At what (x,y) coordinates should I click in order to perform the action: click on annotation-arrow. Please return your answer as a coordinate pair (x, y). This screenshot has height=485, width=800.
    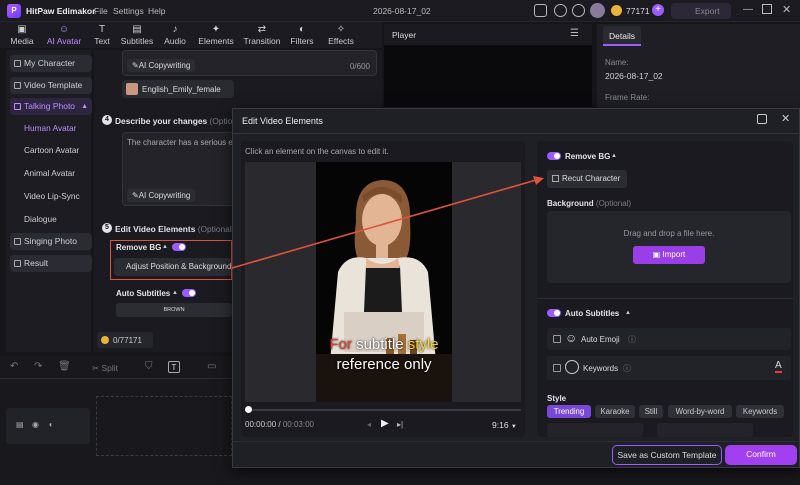
    Looking at the image, I should click on (387, 222).